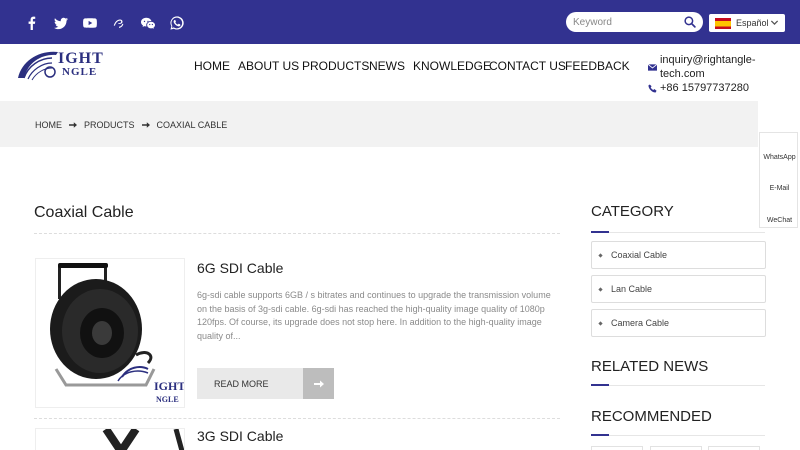 Image resolution: width=800 pixels, height=450 pixels. Describe the element at coordinates (452, 66) in the screenshot. I see `nav-knowledge: KNOWLEDGE` at that location.